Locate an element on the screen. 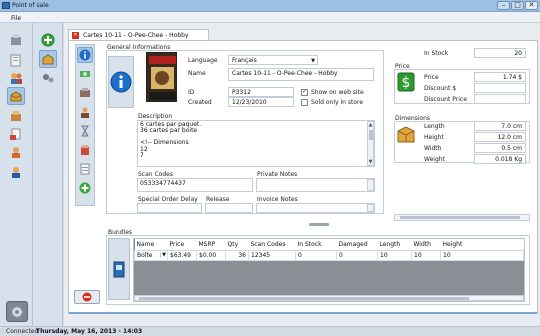 Image resolution: width=540 pixels, height=336 pixels. sidebar-item-cash-register is located at coordinates (16, 40).